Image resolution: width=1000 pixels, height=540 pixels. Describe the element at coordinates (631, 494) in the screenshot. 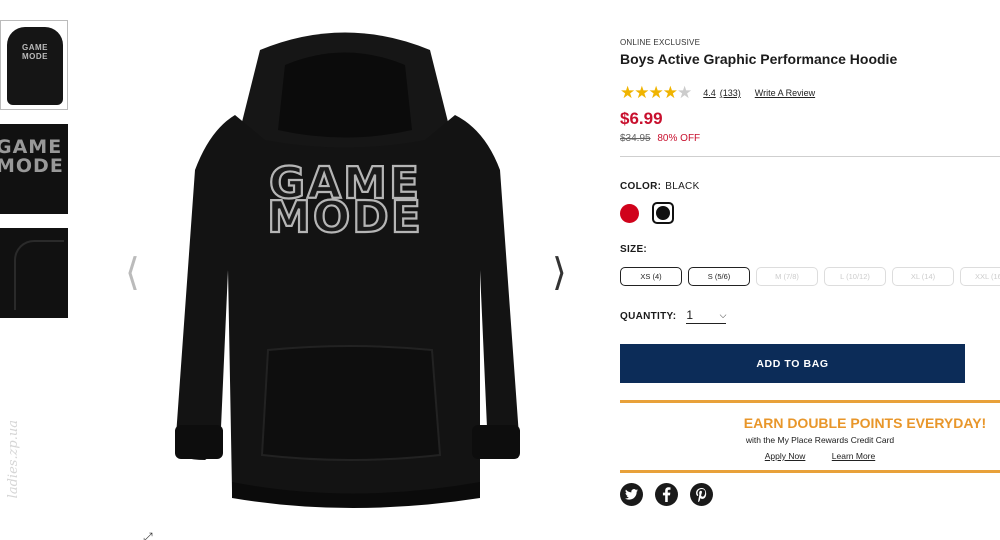

I see `twitter-icon` at that location.